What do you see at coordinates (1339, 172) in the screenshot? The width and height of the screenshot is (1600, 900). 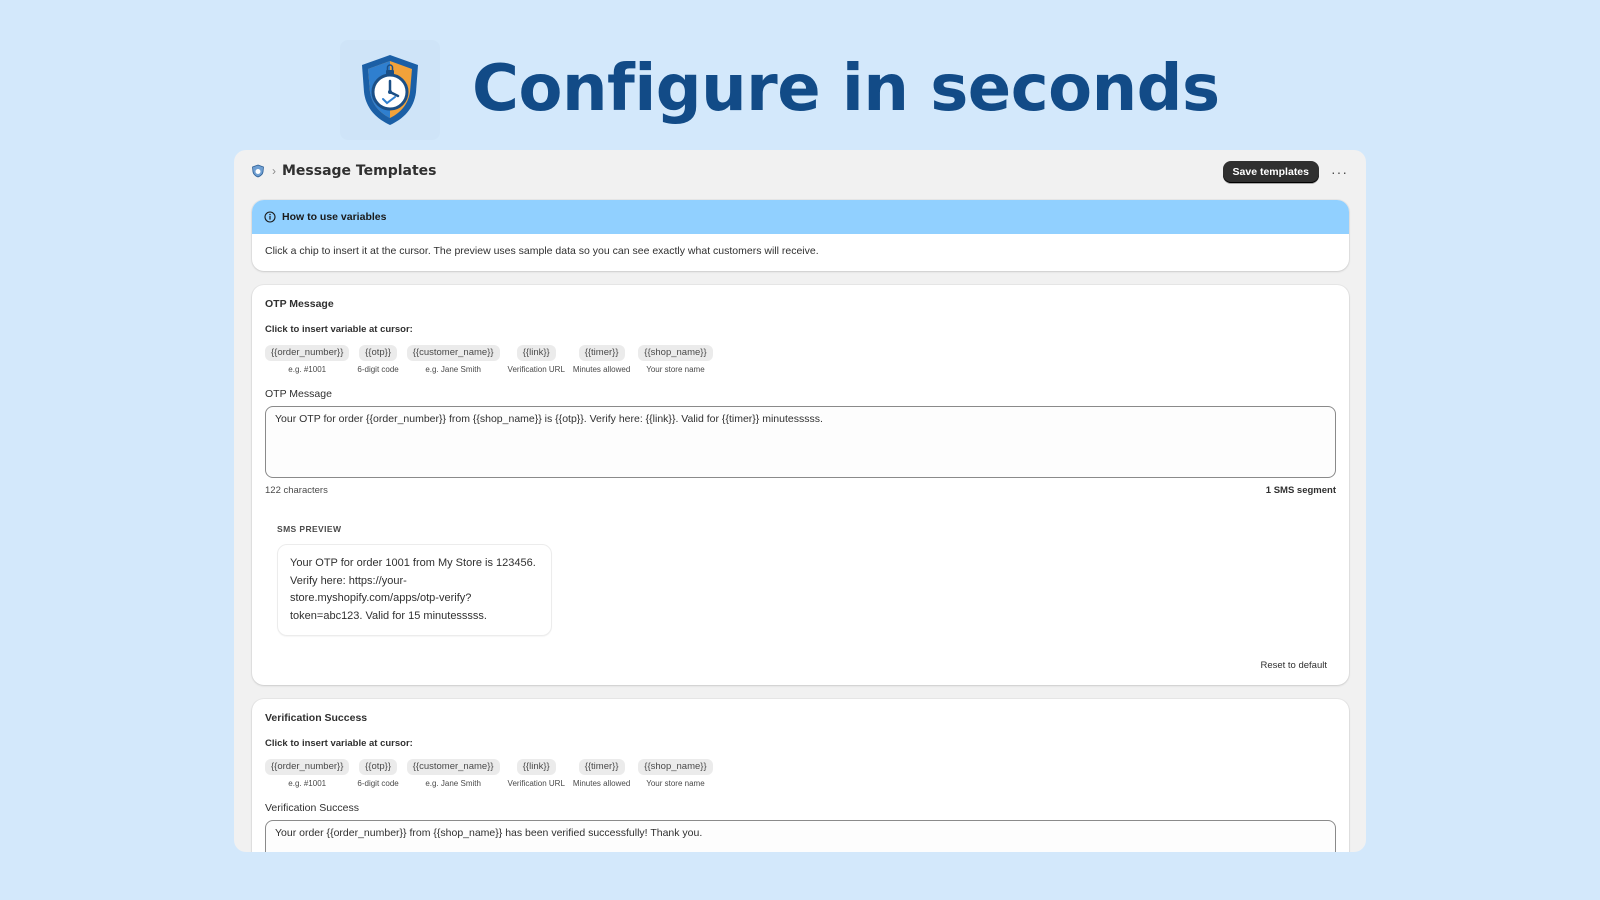 I see `more-actions-icon: ···` at bounding box center [1339, 172].